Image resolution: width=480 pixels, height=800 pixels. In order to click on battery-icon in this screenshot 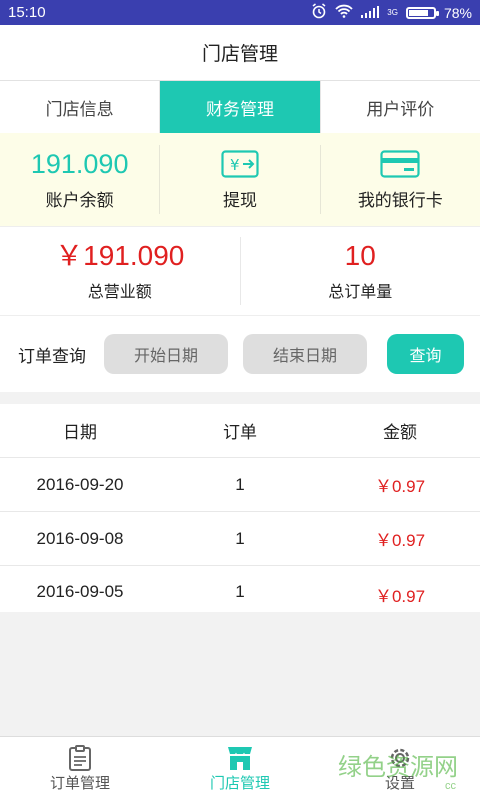, I will do `click(422, 12)`.